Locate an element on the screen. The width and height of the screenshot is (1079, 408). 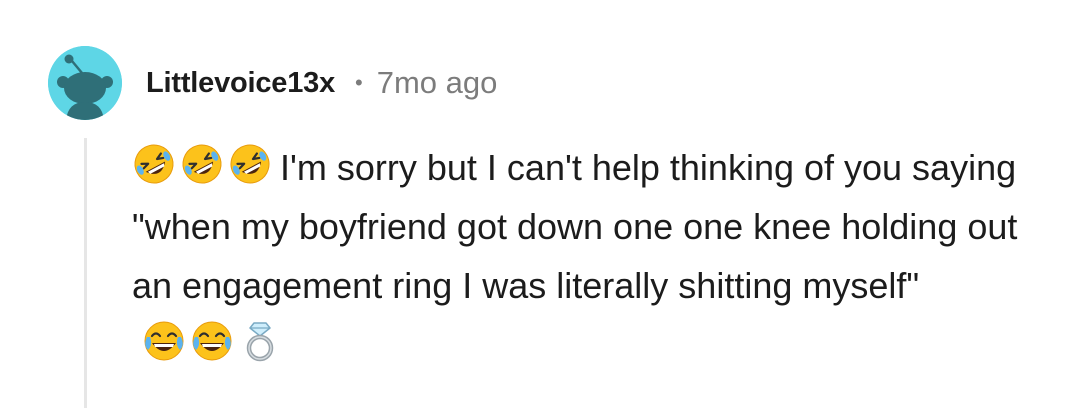
snoo-avatar-icon is located at coordinates (85, 83).